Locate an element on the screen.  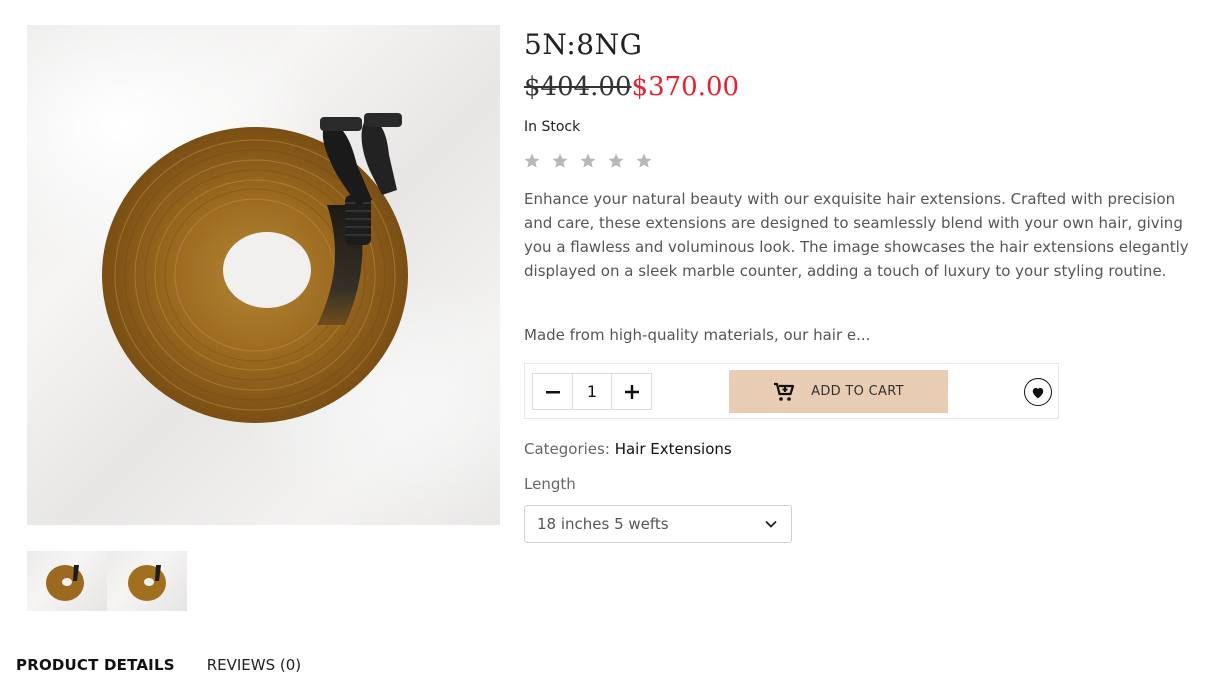
add-to-cart-button: ADD TO CART is located at coordinates (838, 391).